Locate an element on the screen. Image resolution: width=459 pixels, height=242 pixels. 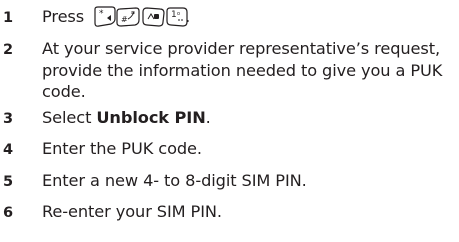
key-sequence-graphic: * # ⊠ 1 o is located at coordinates (141, 16).